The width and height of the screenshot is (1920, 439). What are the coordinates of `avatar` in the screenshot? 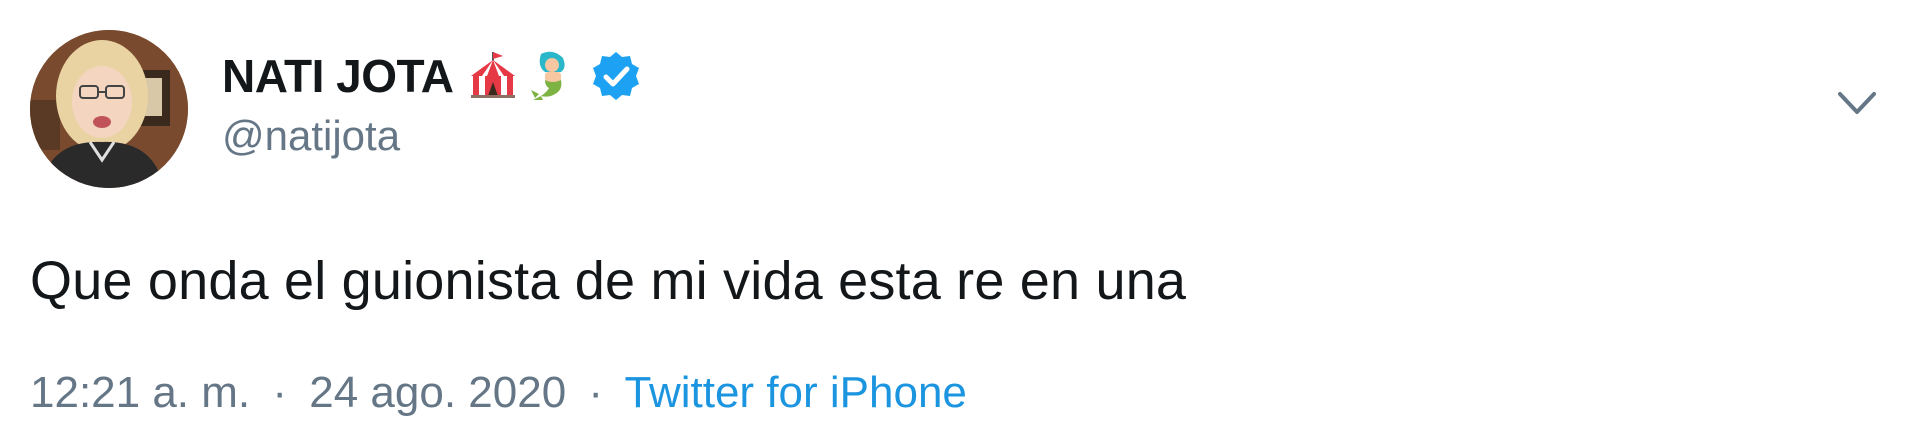 It's located at (109, 109).